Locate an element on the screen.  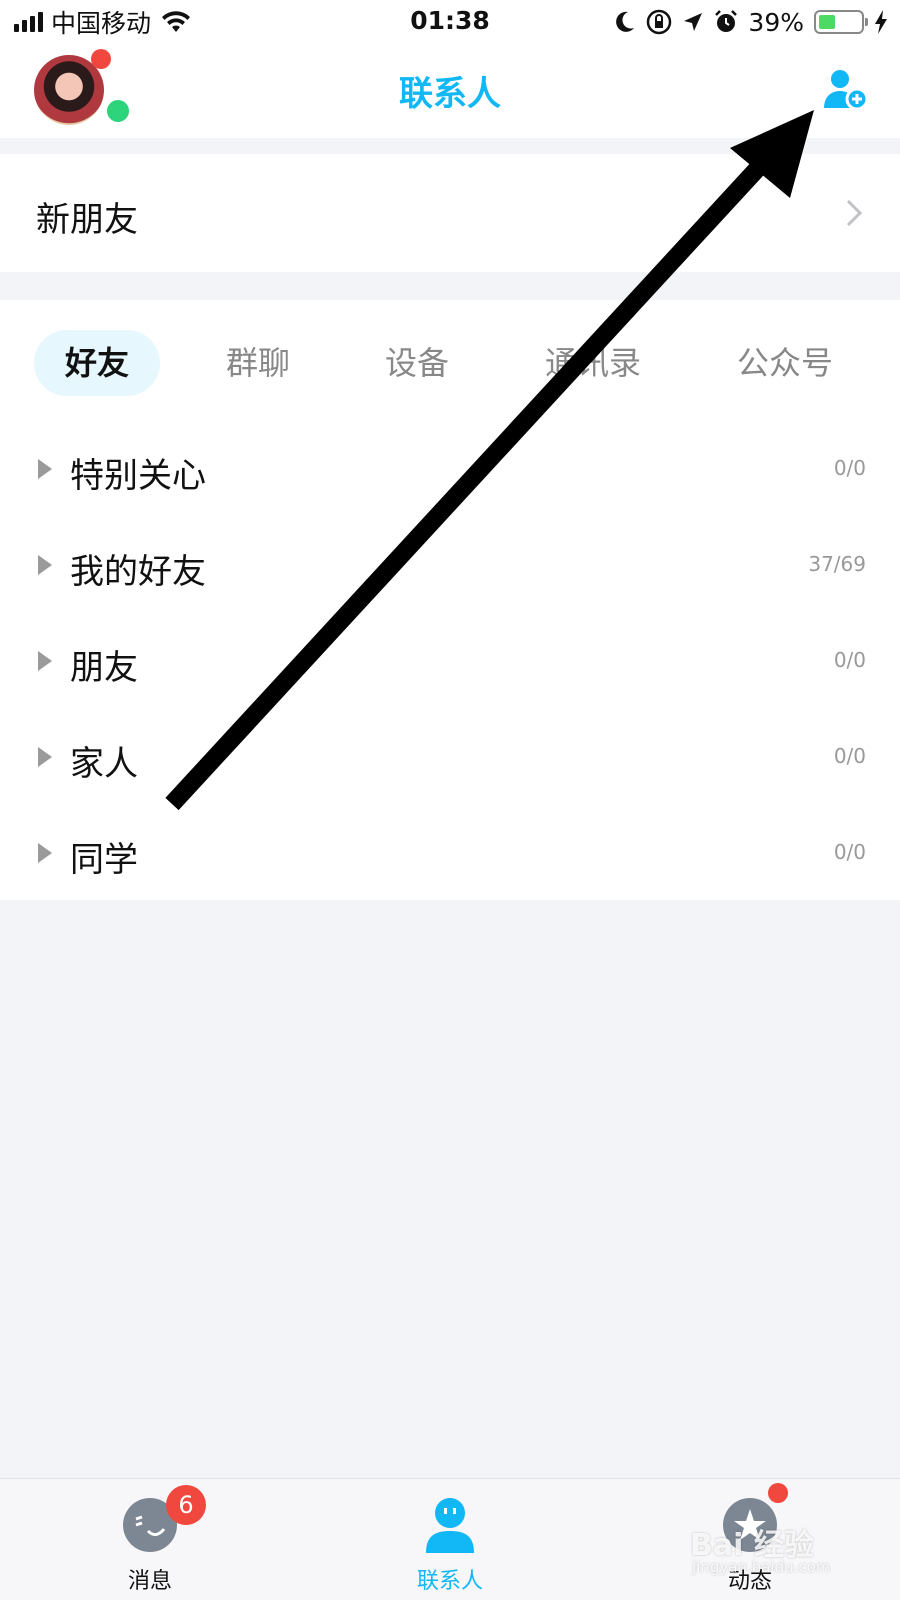
charging-icon is located at coordinates (881, 22).